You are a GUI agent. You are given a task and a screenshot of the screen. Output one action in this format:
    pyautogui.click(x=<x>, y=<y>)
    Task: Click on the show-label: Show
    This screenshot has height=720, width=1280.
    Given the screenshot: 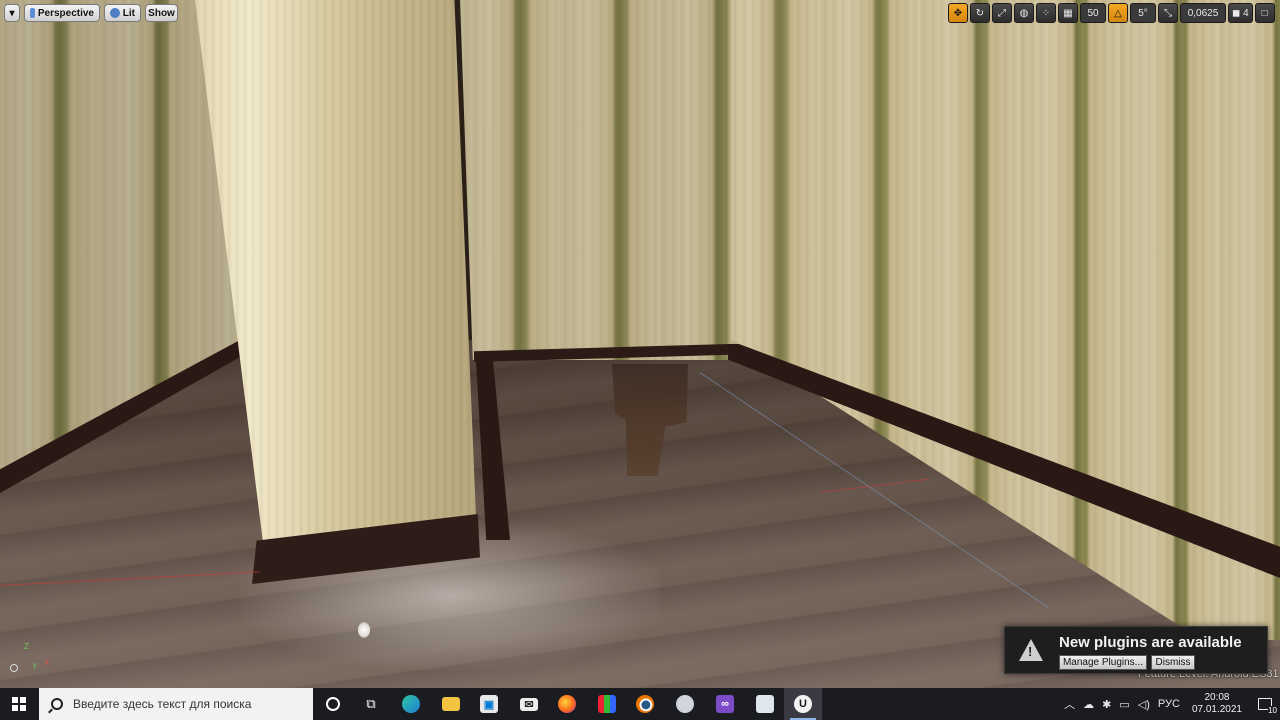 What is the action you would take?
    pyautogui.click(x=161, y=13)
    